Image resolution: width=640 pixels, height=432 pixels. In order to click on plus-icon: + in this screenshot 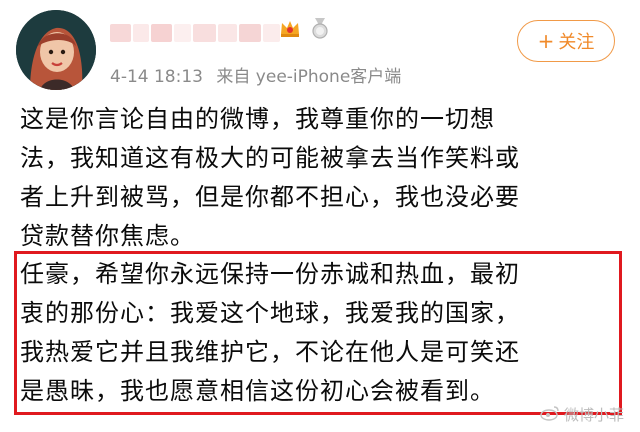, I will do `click(546, 41)`.